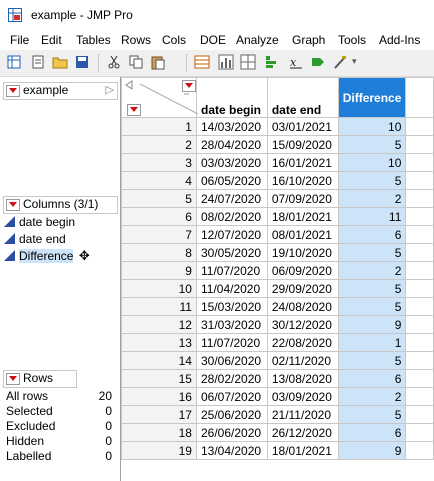 The image size is (434, 481). What do you see at coordinates (277, 396) in the screenshot?
I see `table-row: 16 06/07/2020 03/09/2020 2` at bounding box center [277, 396].